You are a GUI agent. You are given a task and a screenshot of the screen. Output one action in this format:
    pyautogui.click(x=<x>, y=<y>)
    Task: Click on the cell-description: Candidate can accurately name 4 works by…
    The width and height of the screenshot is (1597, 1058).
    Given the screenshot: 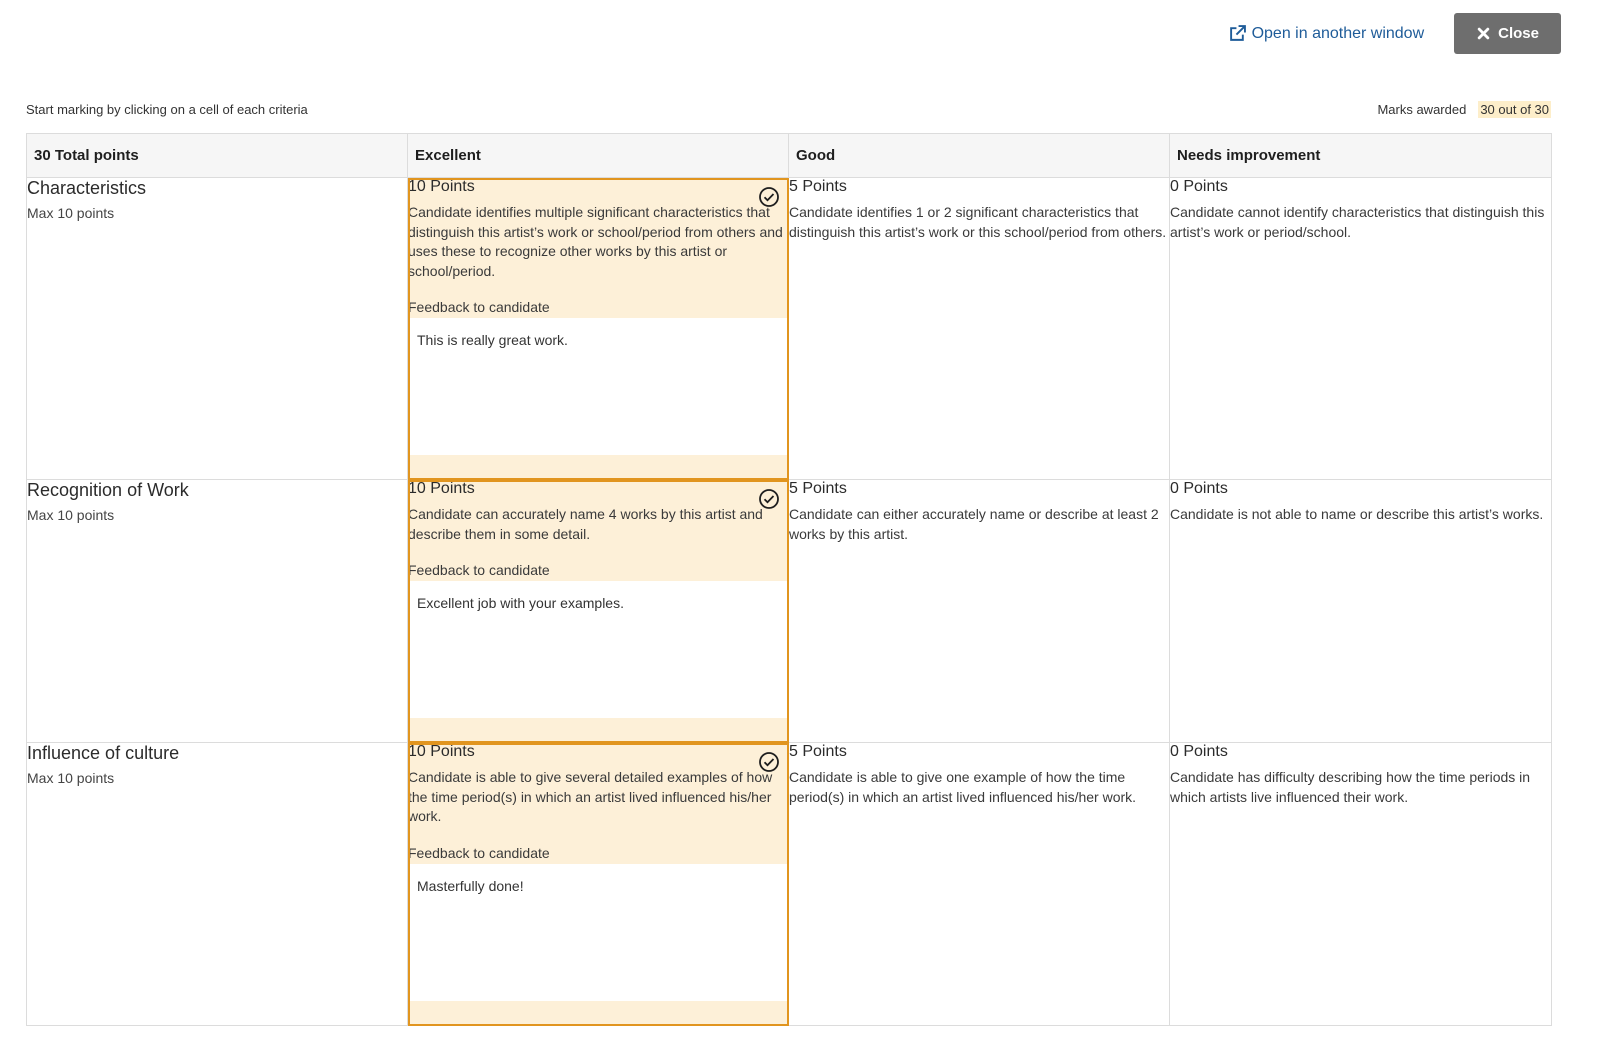 What is the action you would take?
    pyautogui.click(x=585, y=524)
    